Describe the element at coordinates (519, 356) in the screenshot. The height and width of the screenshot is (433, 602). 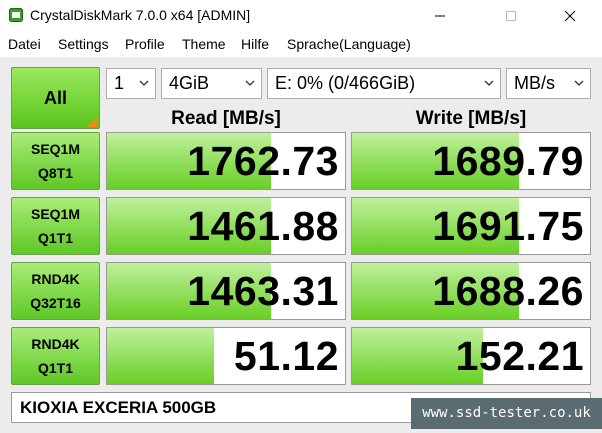
I see `write-result-value: 152.21` at that location.